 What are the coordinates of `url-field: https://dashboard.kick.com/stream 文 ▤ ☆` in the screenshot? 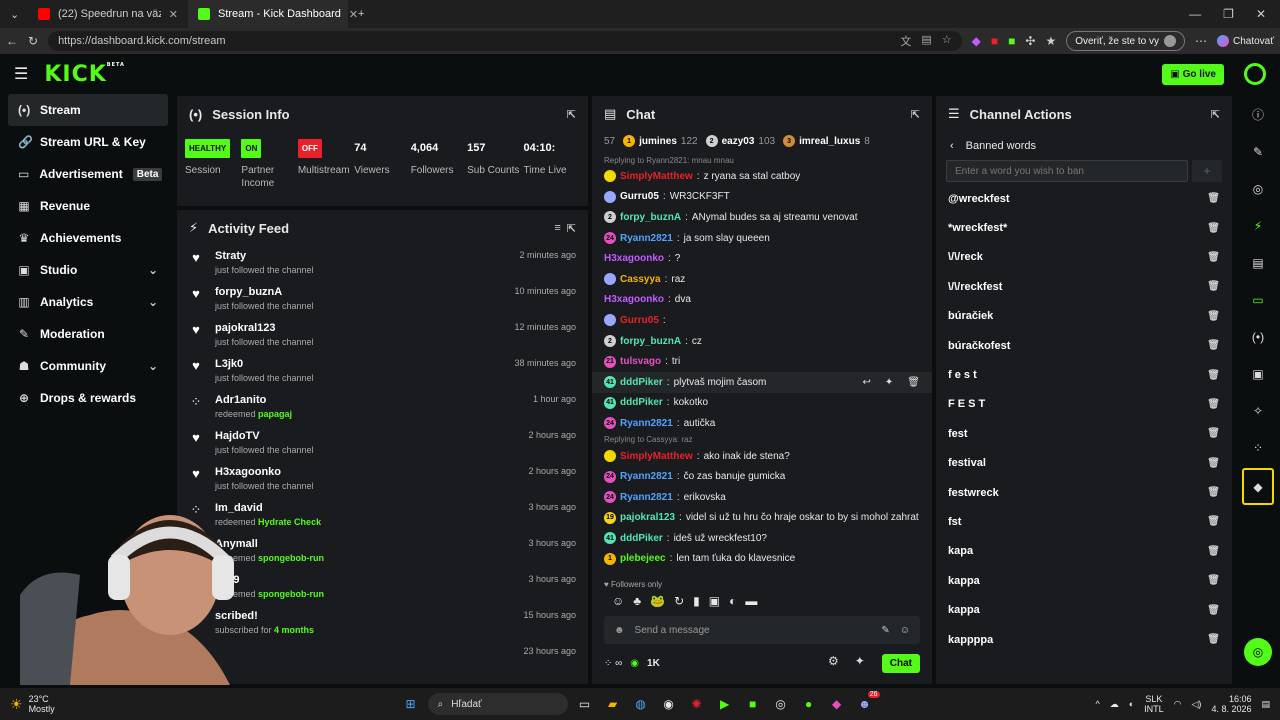 It's located at (505, 41).